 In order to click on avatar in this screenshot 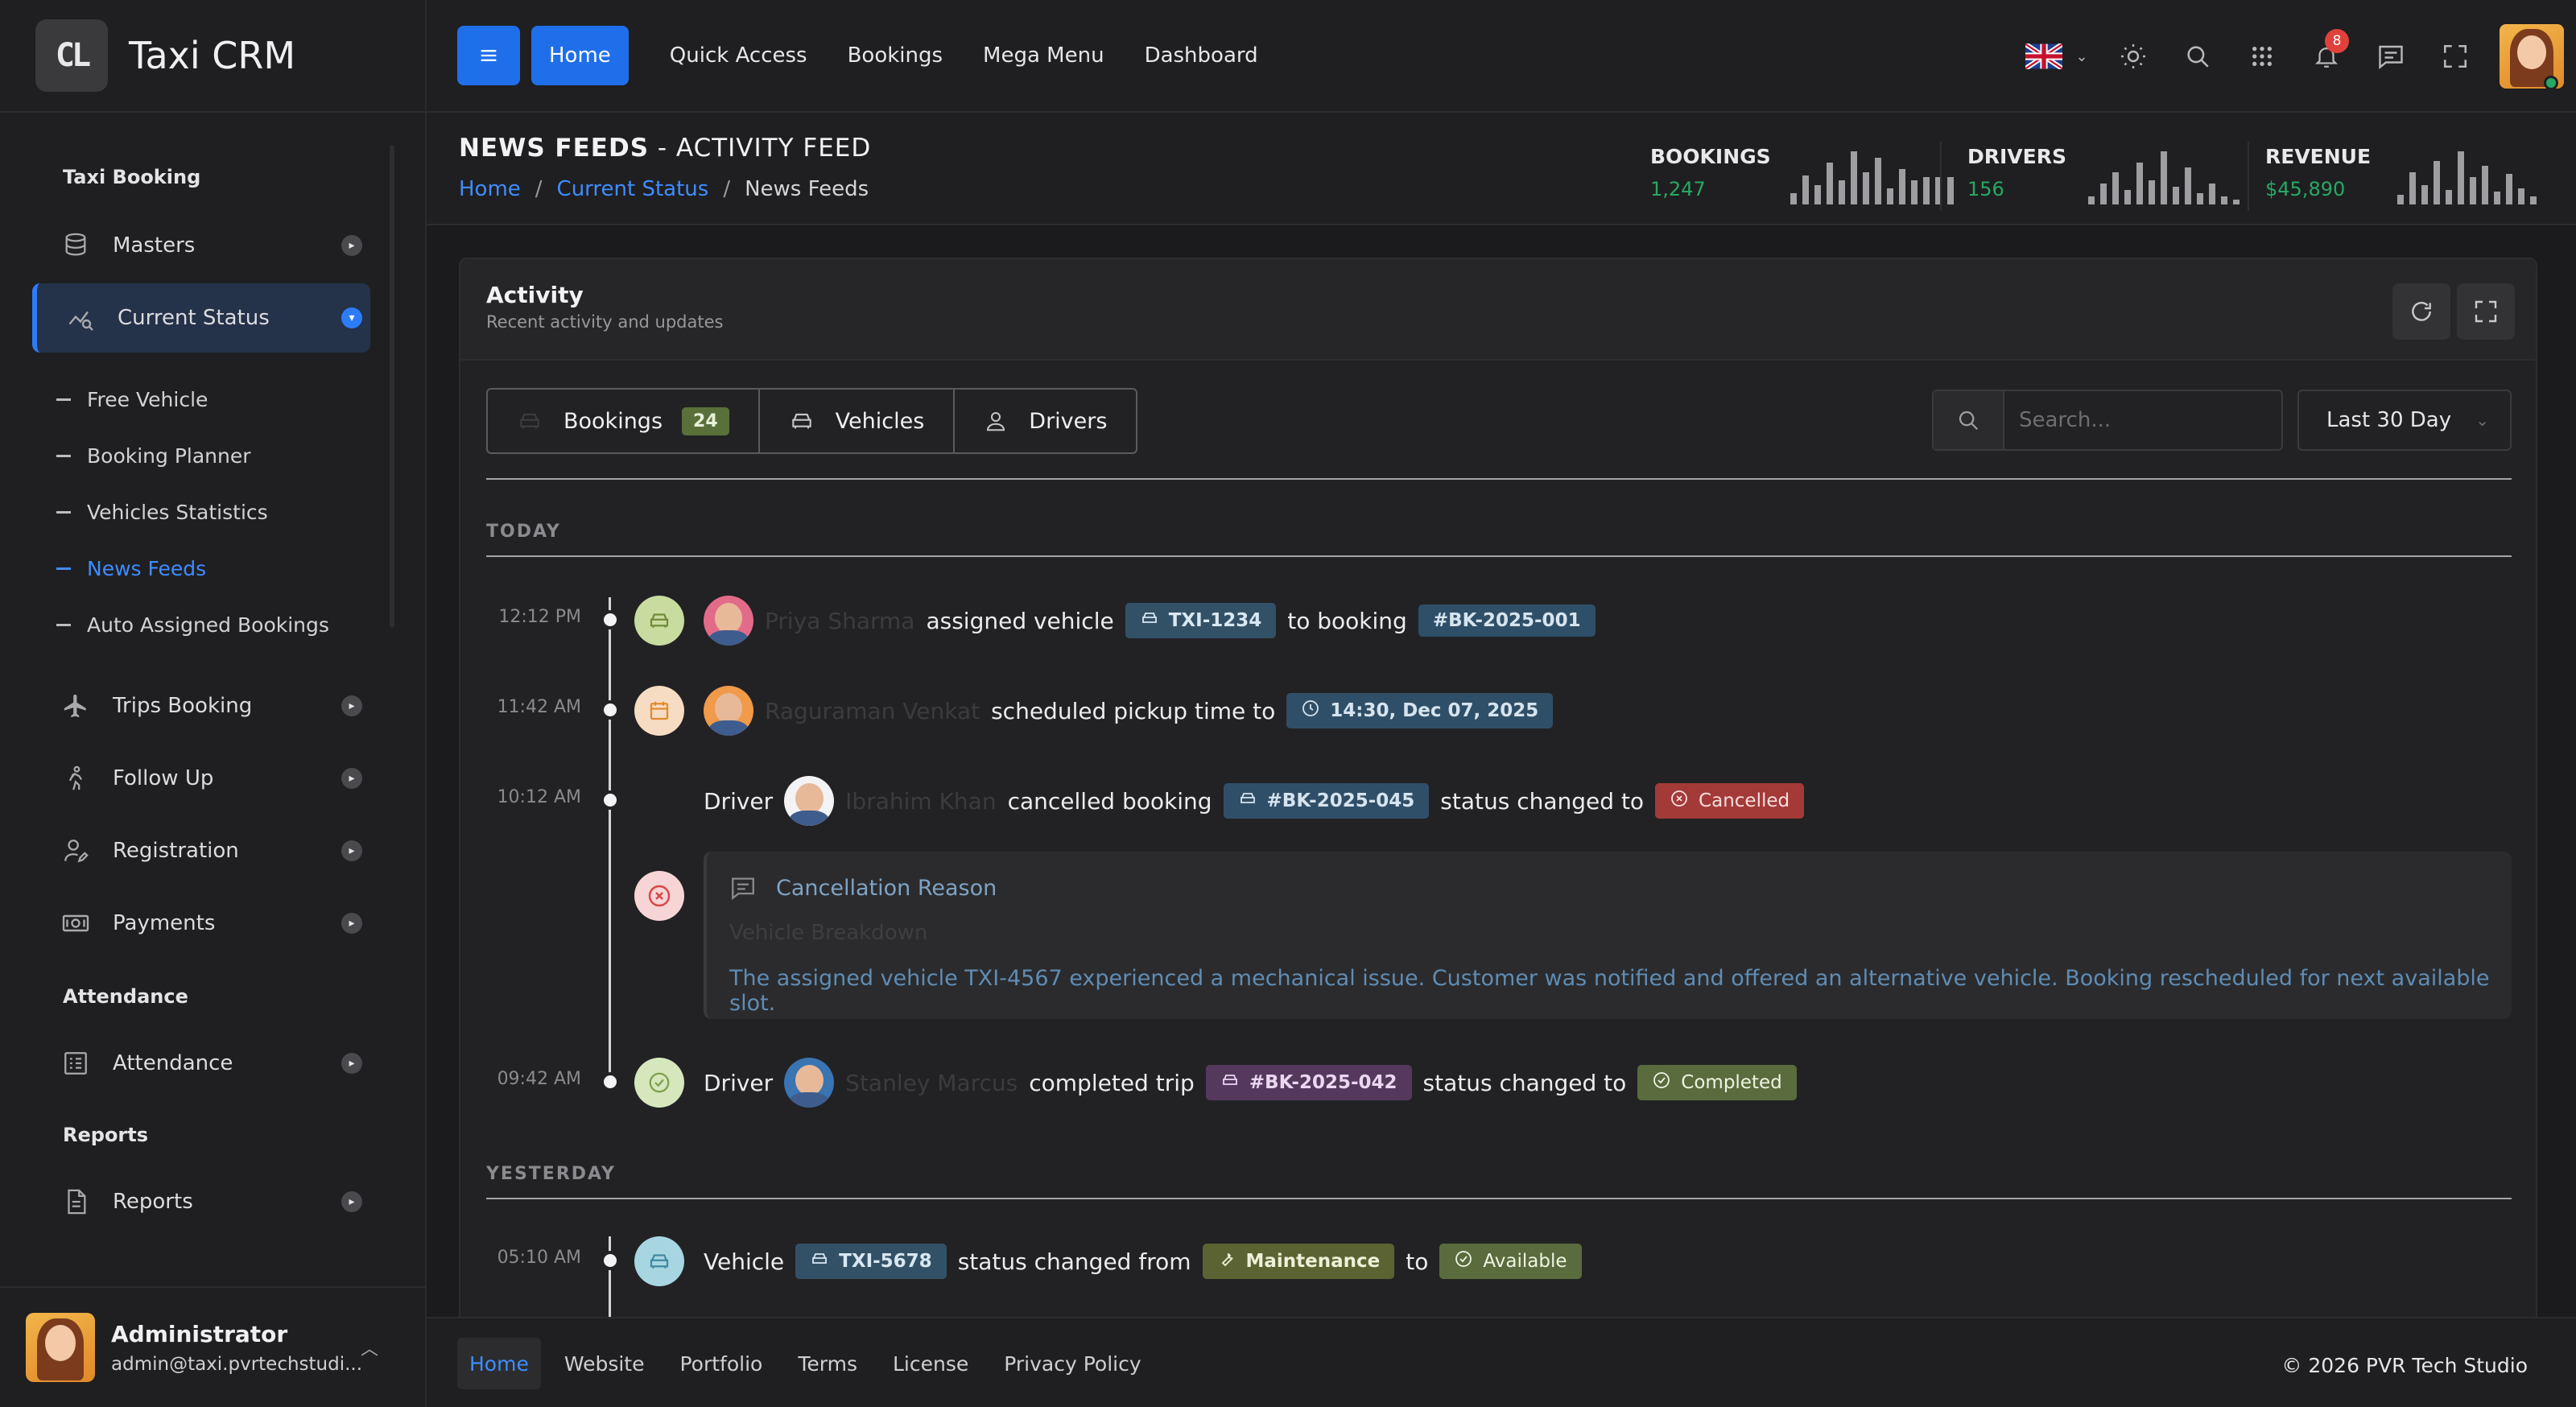, I will do `click(809, 1083)`.